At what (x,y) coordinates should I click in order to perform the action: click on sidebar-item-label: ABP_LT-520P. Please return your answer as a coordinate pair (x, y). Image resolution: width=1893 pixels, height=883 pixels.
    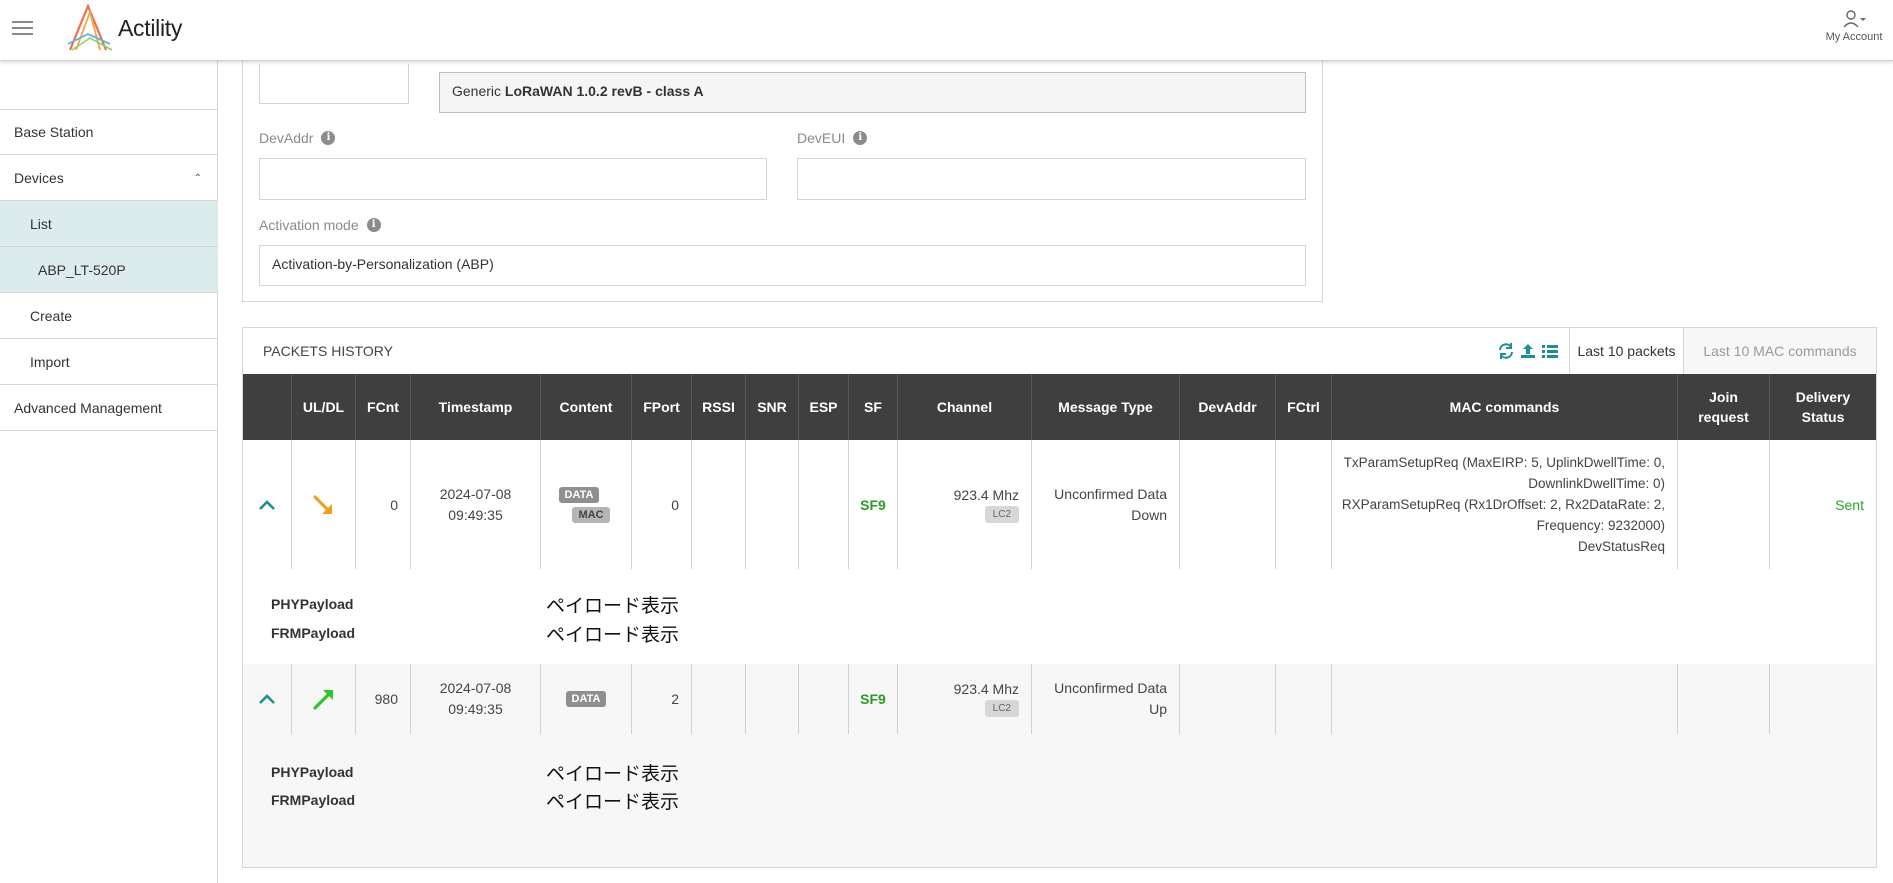
    Looking at the image, I should click on (82, 269).